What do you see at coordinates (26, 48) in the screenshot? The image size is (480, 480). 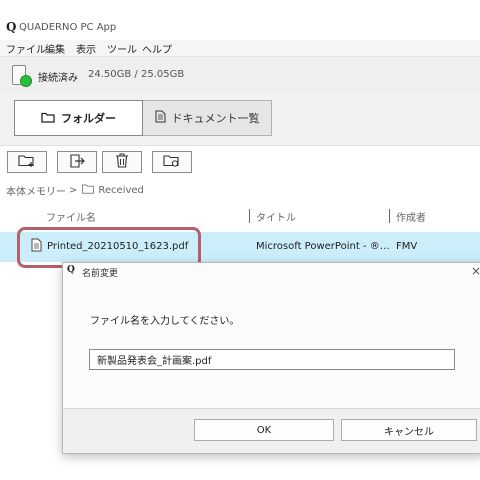 I see `menu-file: ファイル` at bounding box center [26, 48].